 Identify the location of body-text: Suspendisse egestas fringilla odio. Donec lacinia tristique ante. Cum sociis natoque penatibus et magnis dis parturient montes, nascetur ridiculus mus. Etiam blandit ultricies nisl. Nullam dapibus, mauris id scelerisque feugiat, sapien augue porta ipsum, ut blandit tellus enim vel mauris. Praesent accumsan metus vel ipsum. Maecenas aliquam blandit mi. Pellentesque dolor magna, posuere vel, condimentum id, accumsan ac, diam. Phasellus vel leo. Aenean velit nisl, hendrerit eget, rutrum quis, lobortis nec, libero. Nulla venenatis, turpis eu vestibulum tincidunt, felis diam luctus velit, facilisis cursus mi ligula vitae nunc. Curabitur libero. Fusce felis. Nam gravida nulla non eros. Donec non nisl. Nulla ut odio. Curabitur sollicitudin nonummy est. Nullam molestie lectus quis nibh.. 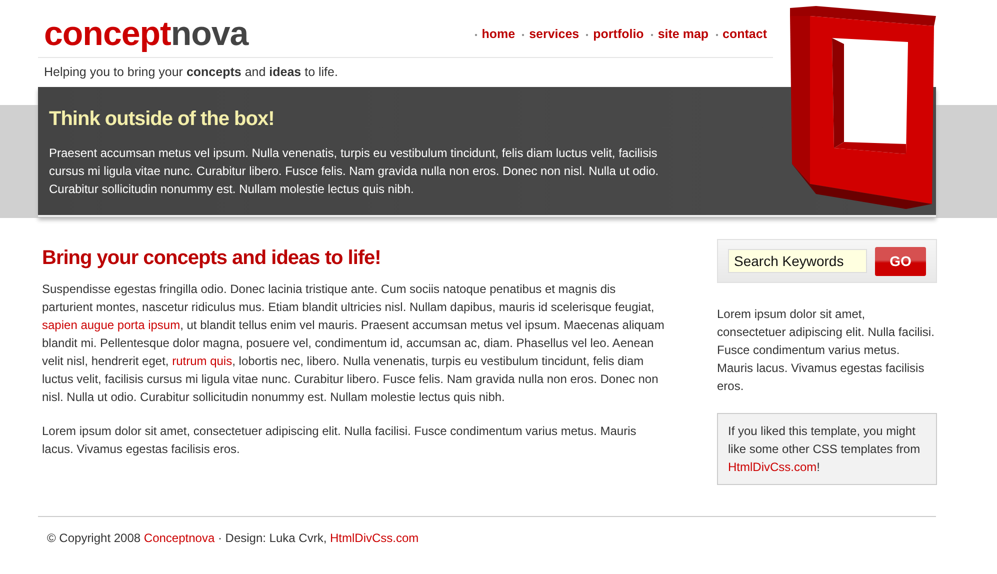
(354, 343).